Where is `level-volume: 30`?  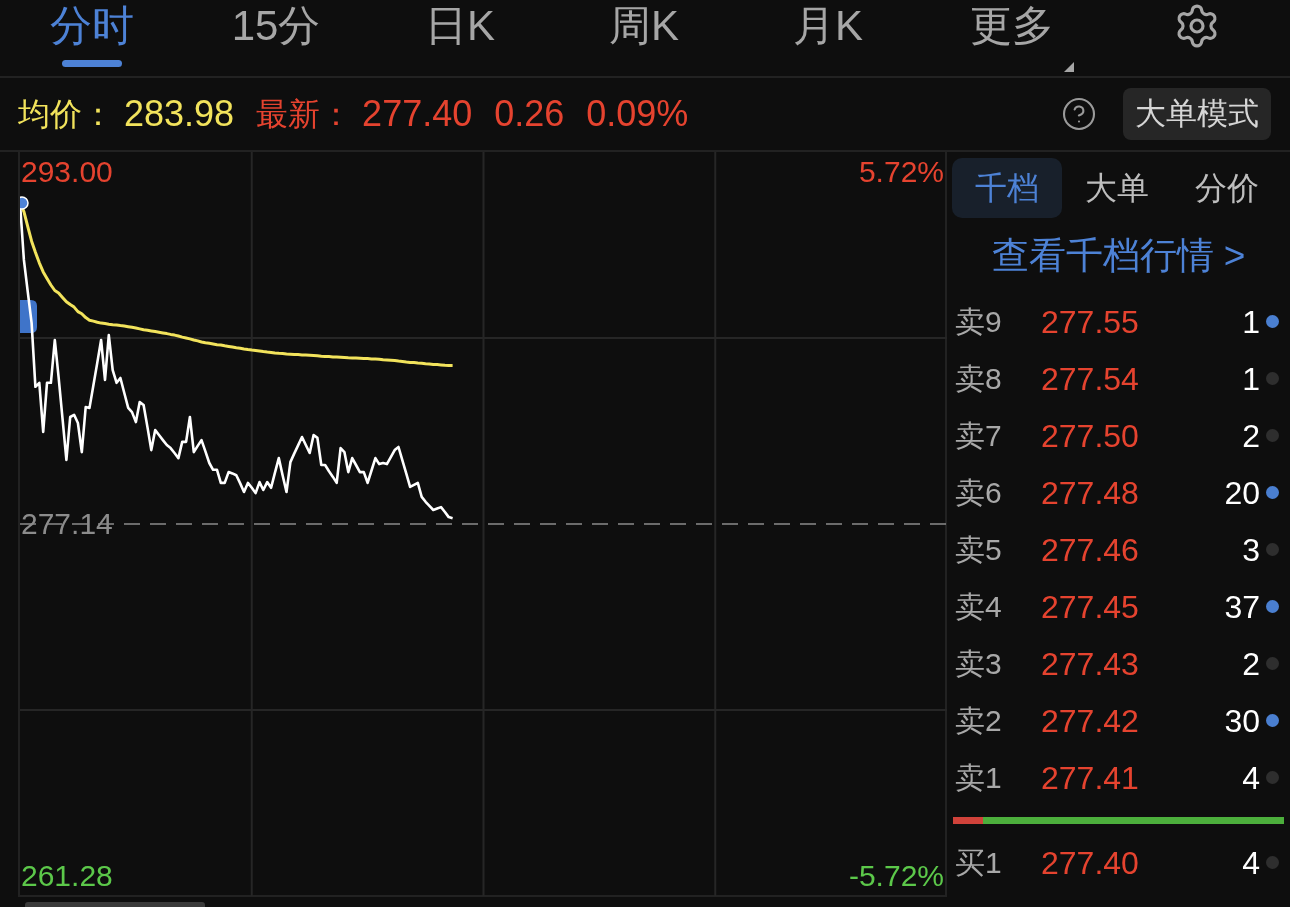
level-volume: 30 is located at coordinates (1242, 721).